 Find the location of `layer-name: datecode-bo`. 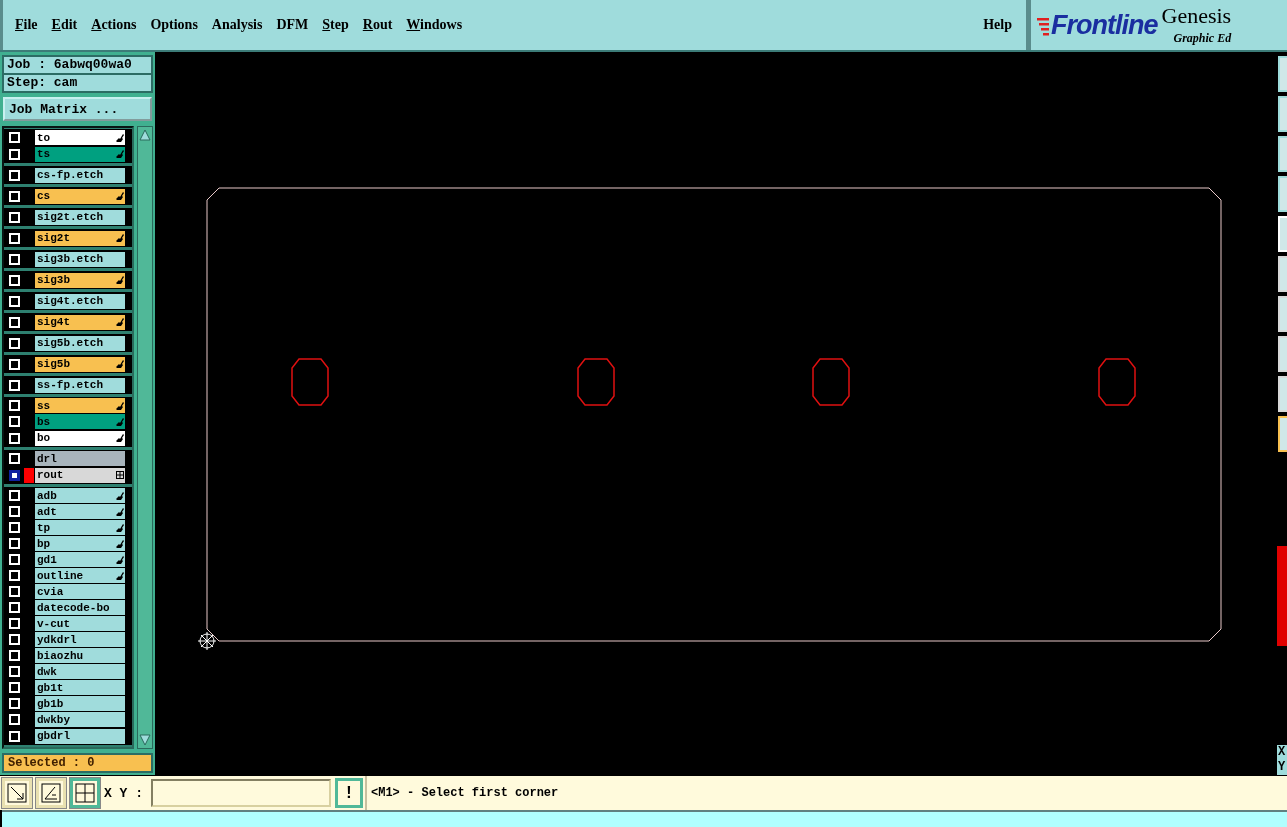

layer-name: datecode-bo is located at coordinates (80, 607).